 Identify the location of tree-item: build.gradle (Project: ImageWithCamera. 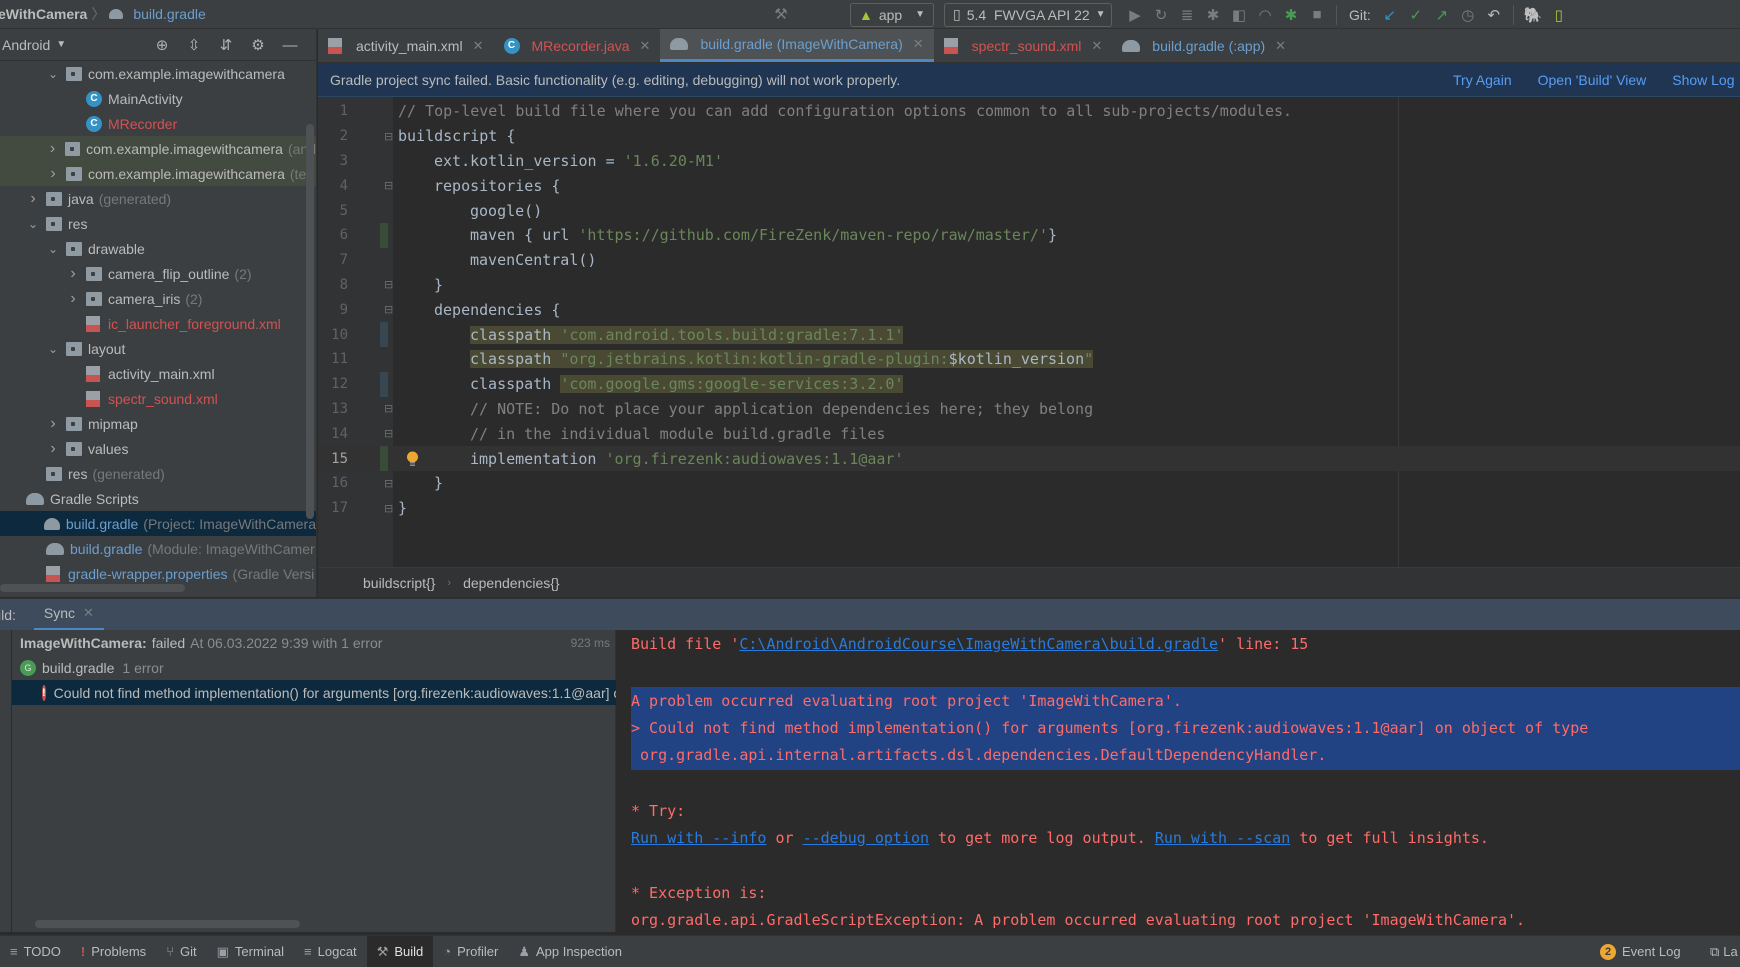
(158, 523).